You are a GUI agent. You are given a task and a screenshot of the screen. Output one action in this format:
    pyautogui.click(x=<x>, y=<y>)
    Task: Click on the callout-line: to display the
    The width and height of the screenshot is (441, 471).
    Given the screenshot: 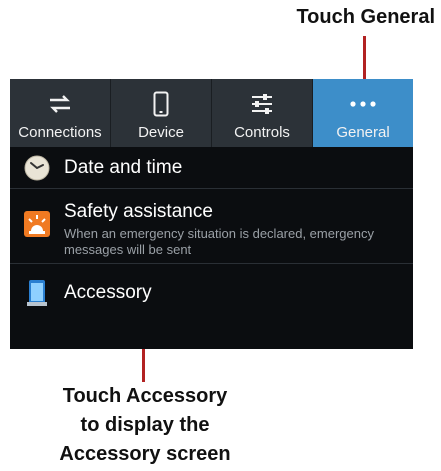 What is the action you would take?
    pyautogui.click(x=145, y=425)
    